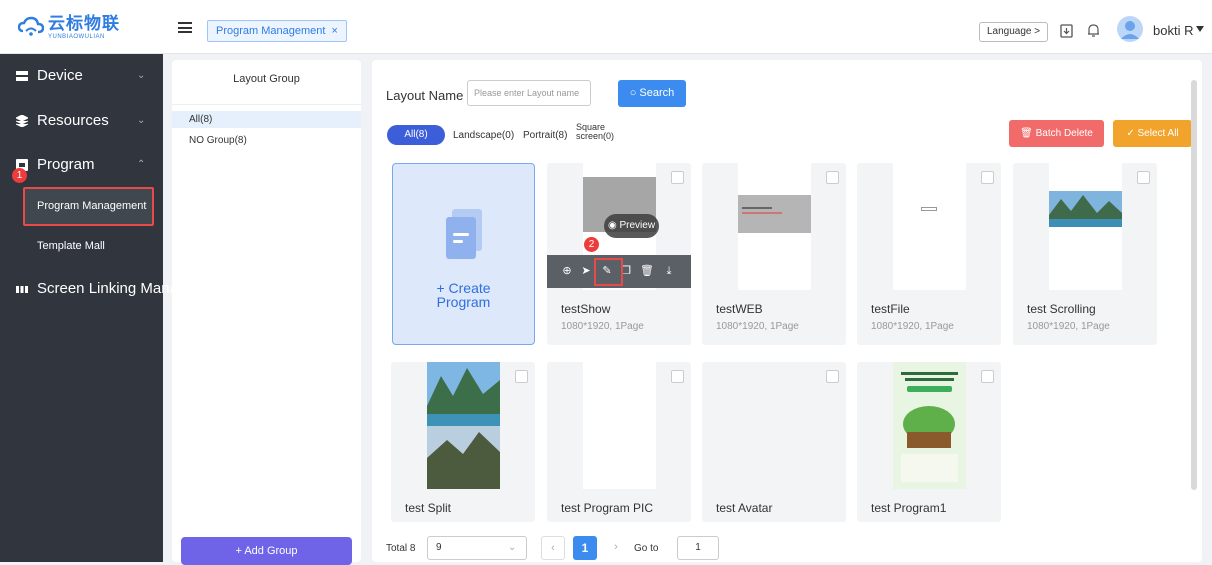  What do you see at coordinates (1200, 29) in the screenshot?
I see `caret-down-icon` at bounding box center [1200, 29].